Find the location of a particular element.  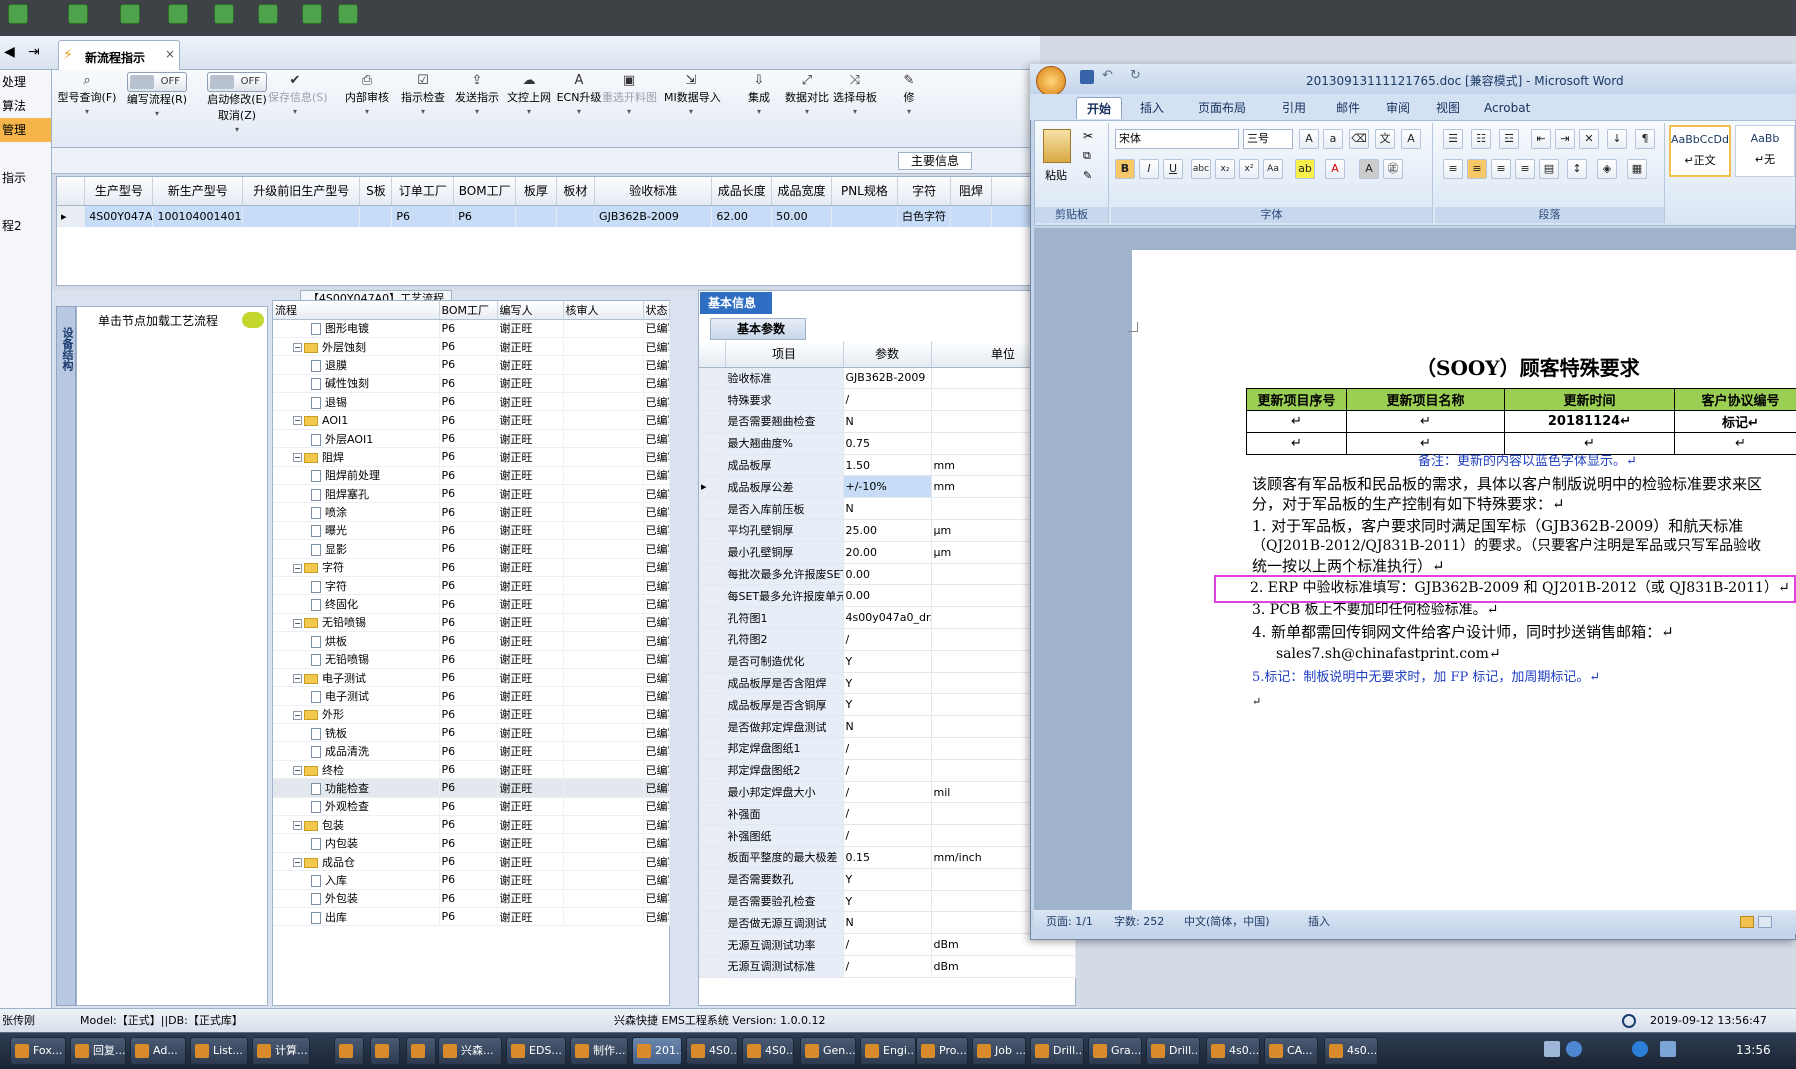

font-color-icon: A is located at coordinates (1335, 169).